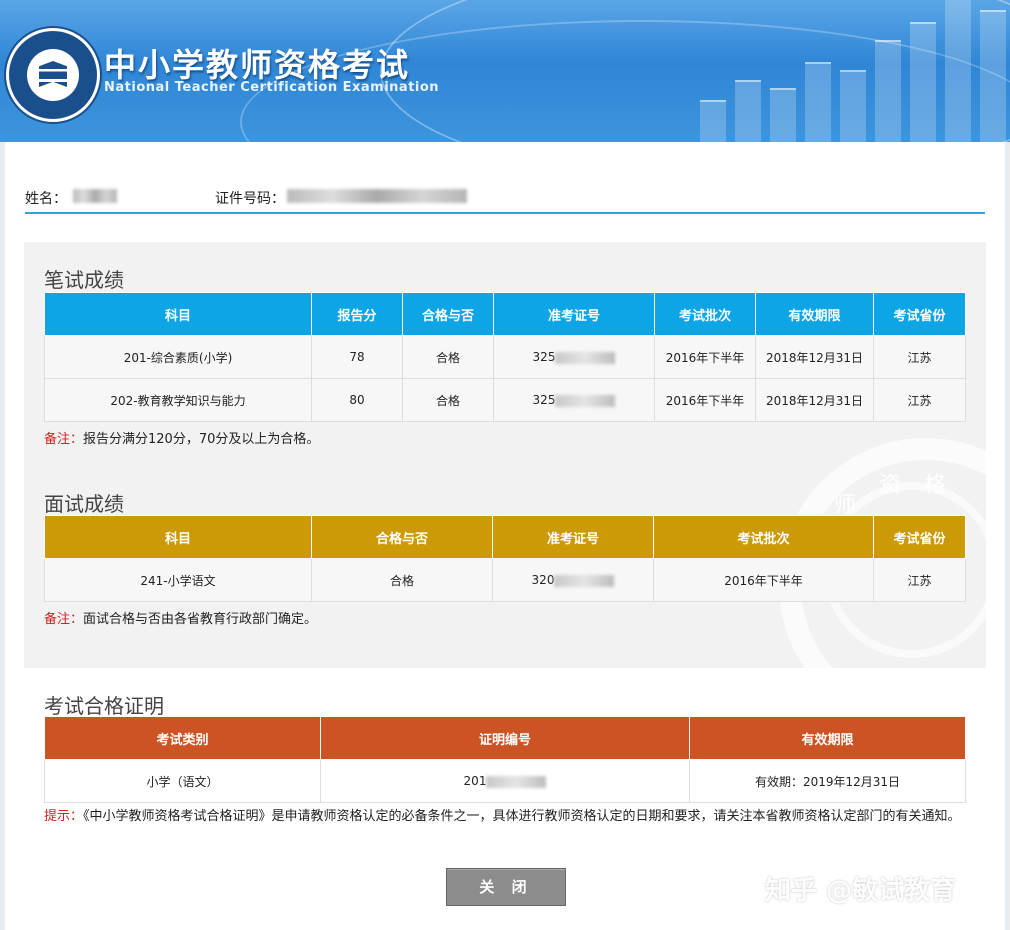 The height and width of the screenshot is (930, 1010). Describe the element at coordinates (84, 280) in the screenshot. I see `written-section-title: 笔试成绩` at that location.